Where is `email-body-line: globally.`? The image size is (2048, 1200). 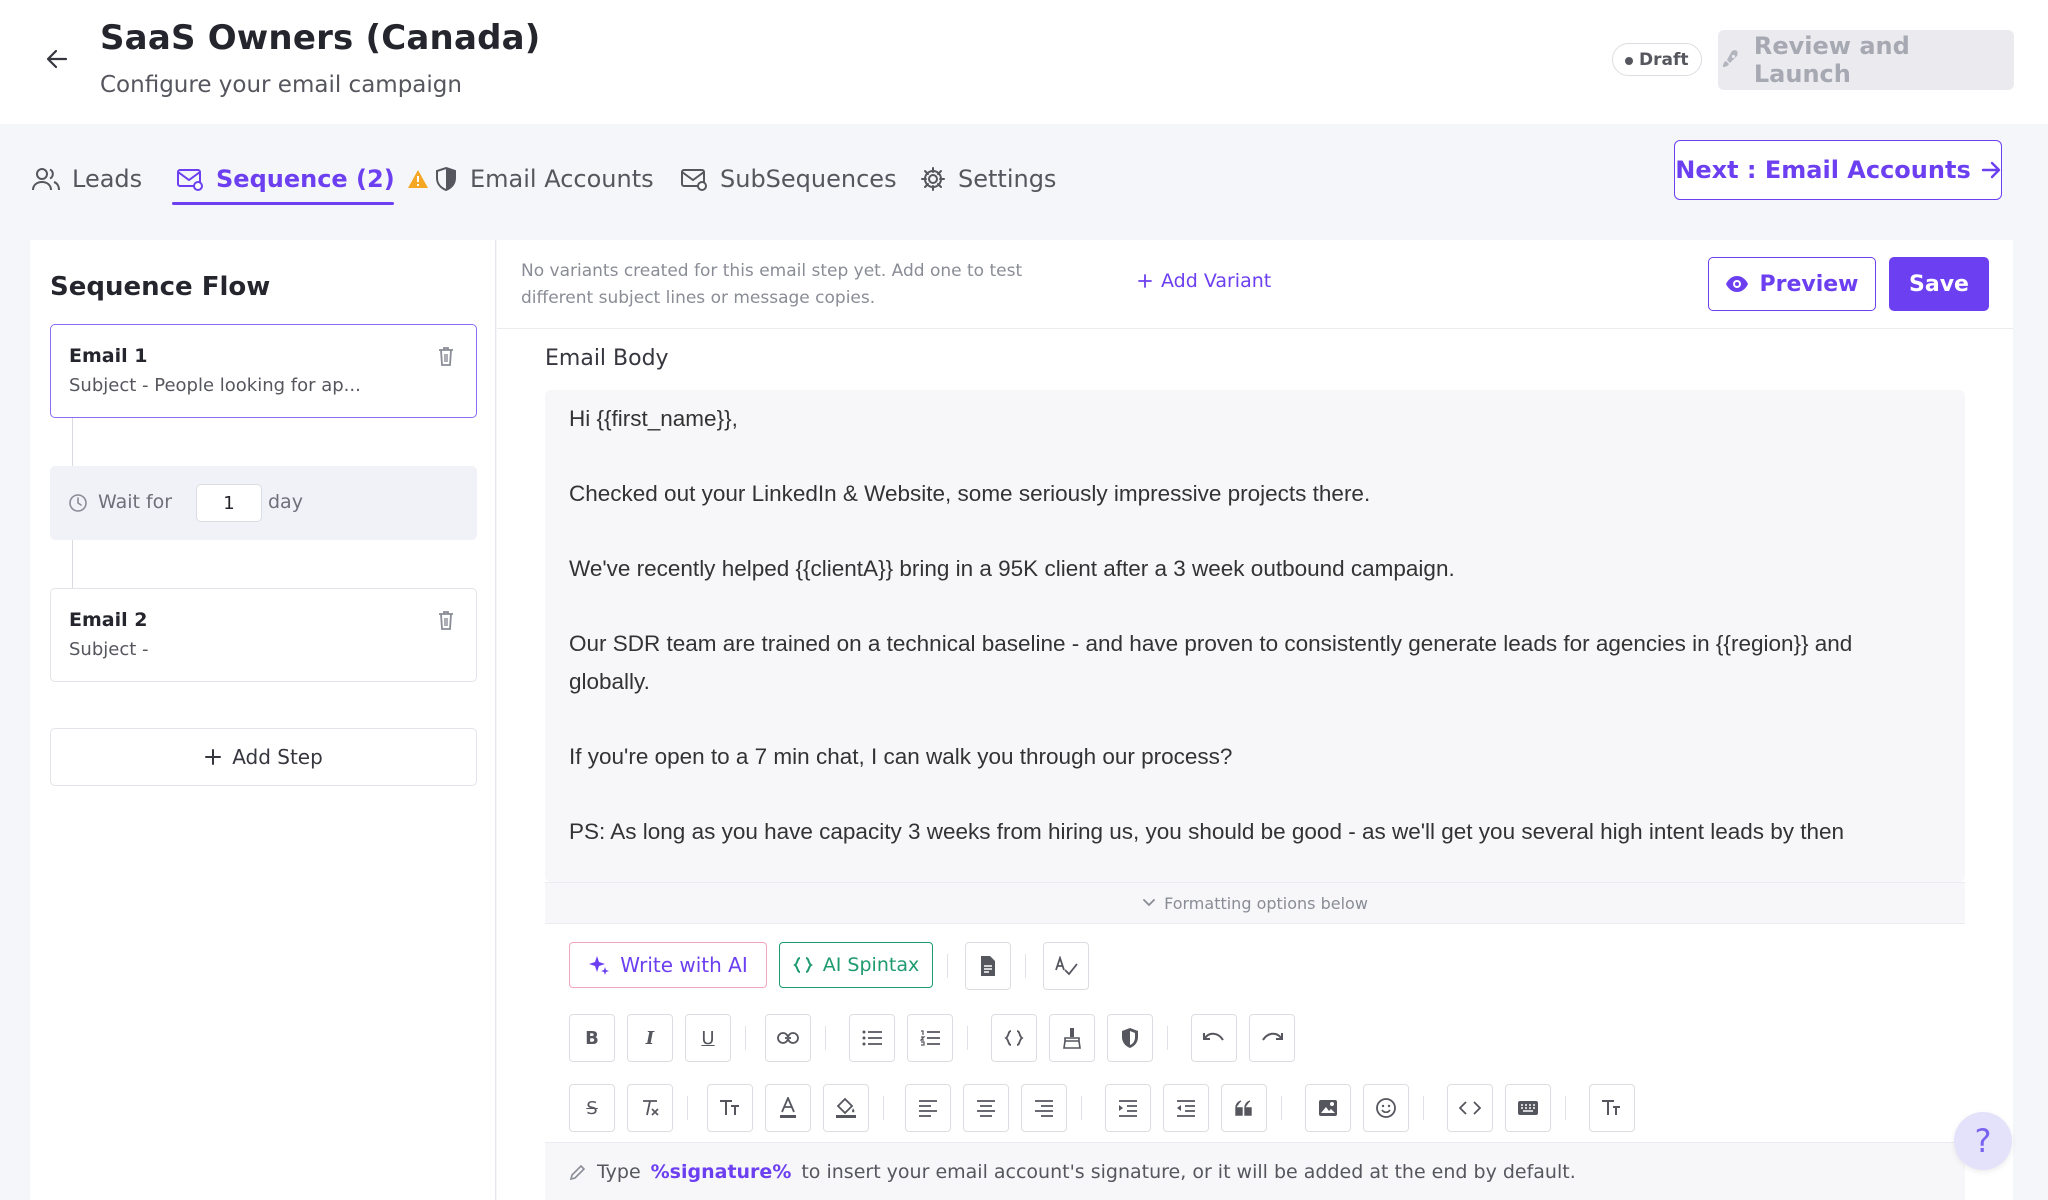 email-body-line: globally. is located at coordinates (609, 681).